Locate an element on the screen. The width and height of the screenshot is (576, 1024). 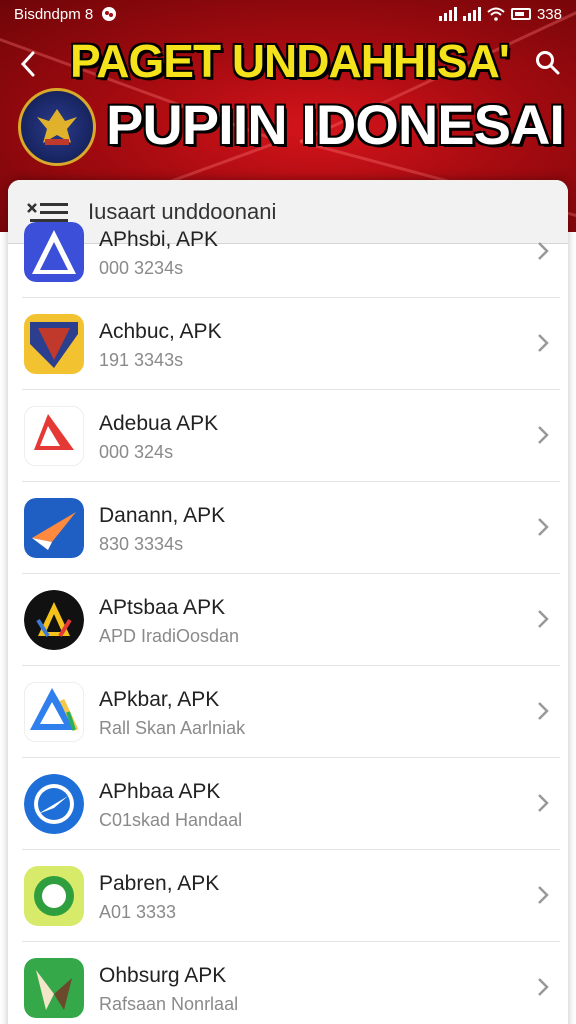
status-bar: Bisdndpm 8 338 is located at coordinates (288, 14).